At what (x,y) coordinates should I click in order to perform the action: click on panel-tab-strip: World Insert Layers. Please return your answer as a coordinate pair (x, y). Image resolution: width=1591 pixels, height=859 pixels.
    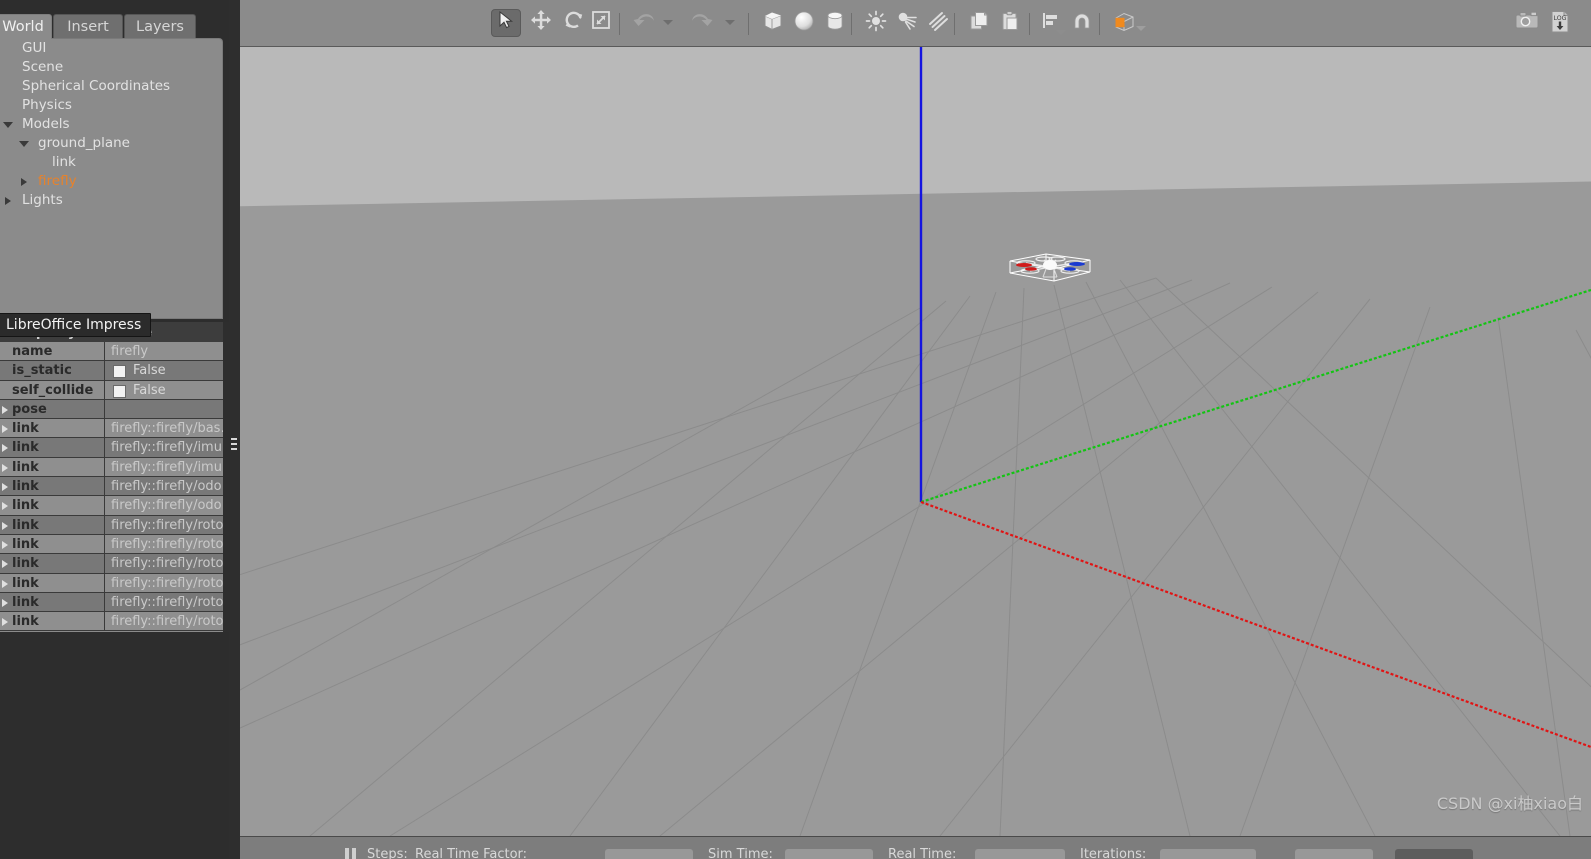
    Looking at the image, I should click on (114, 26).